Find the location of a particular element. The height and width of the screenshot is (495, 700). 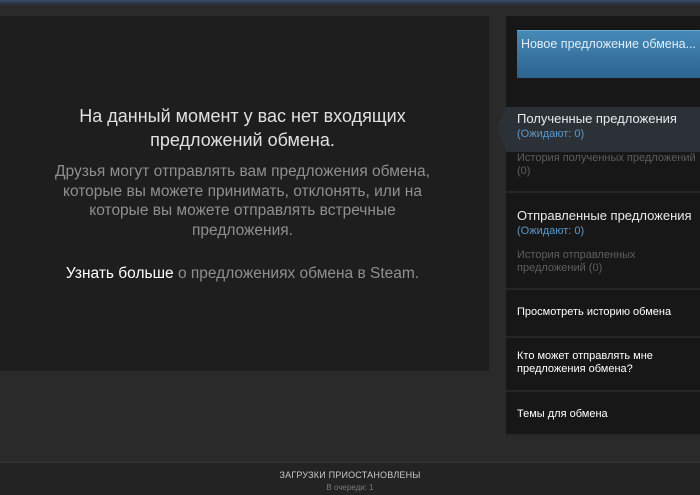

sent-offers-history-link: История отправленных предложений (0) is located at coordinates (607, 262).